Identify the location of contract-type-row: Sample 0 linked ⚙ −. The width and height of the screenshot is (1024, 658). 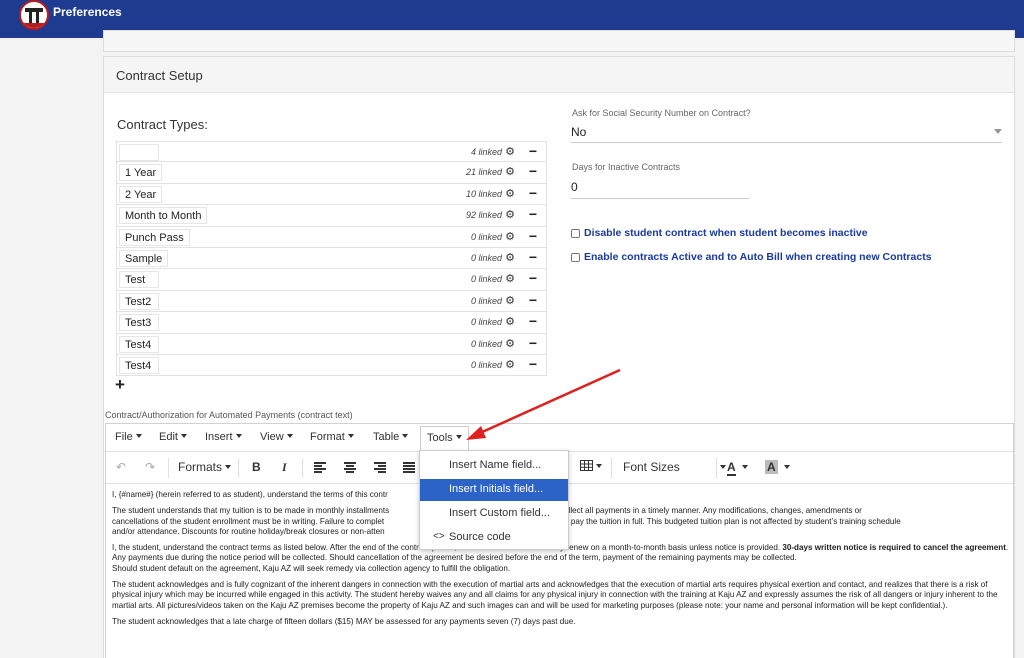
(331, 258).